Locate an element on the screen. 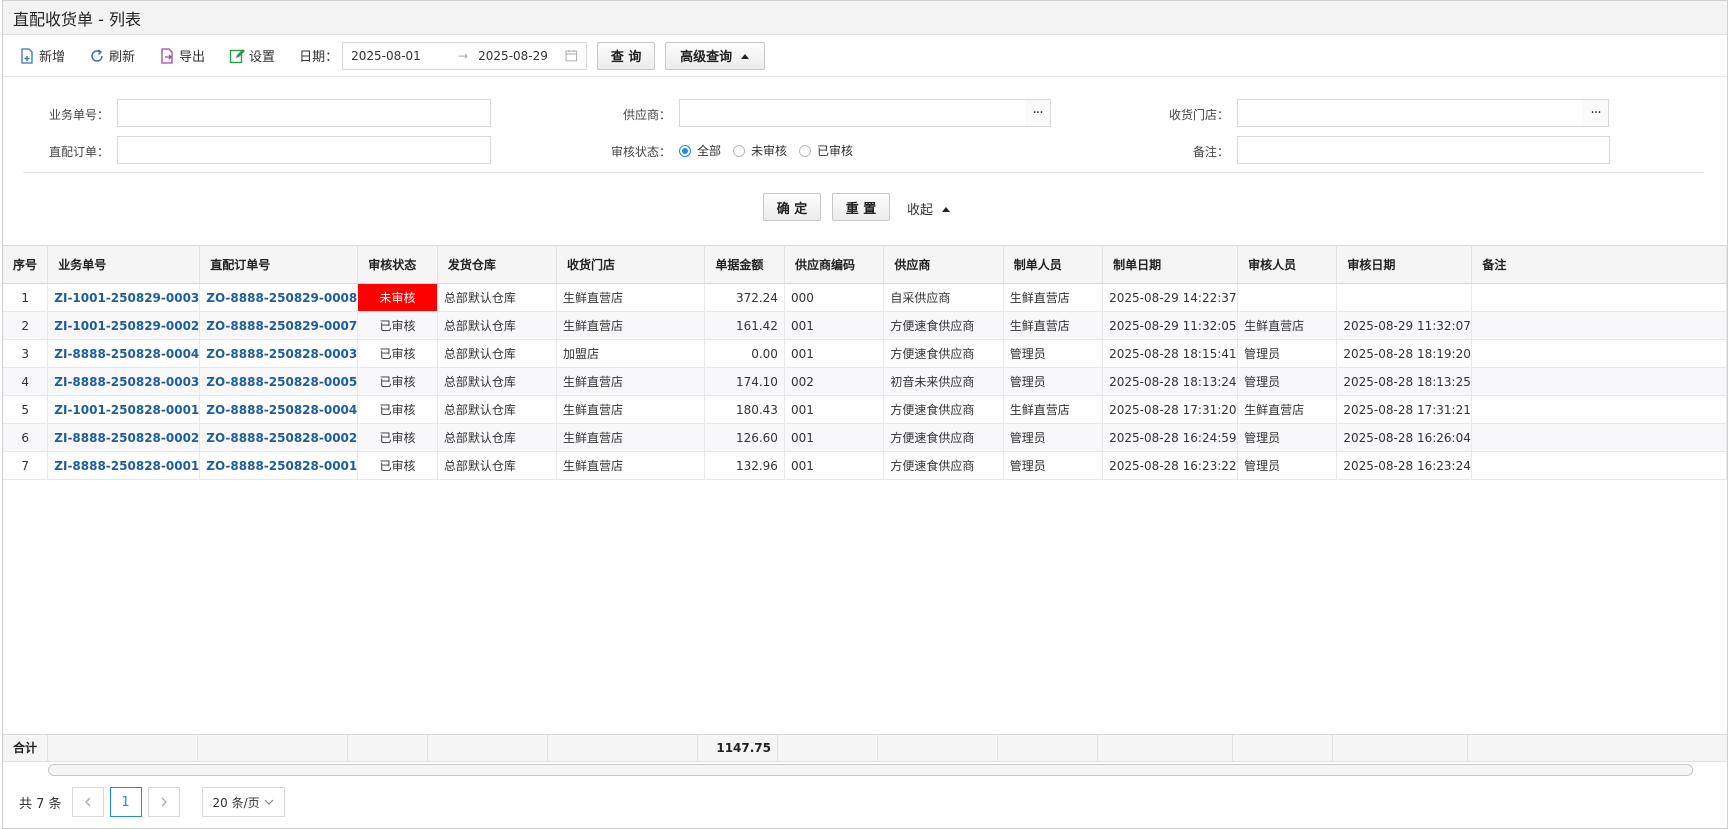 This screenshot has width=1732, height=829. column-header: 单据金额 is located at coordinates (744, 264).